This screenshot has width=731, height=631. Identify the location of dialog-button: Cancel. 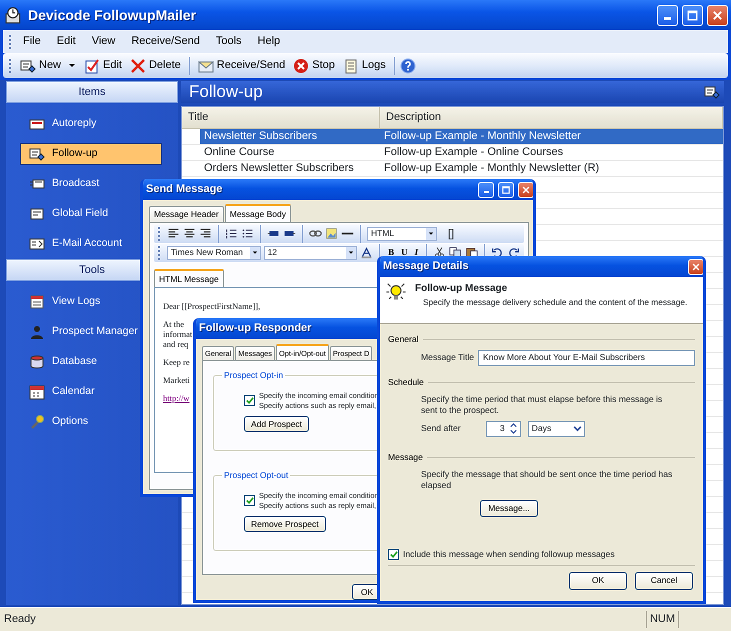
(664, 581).